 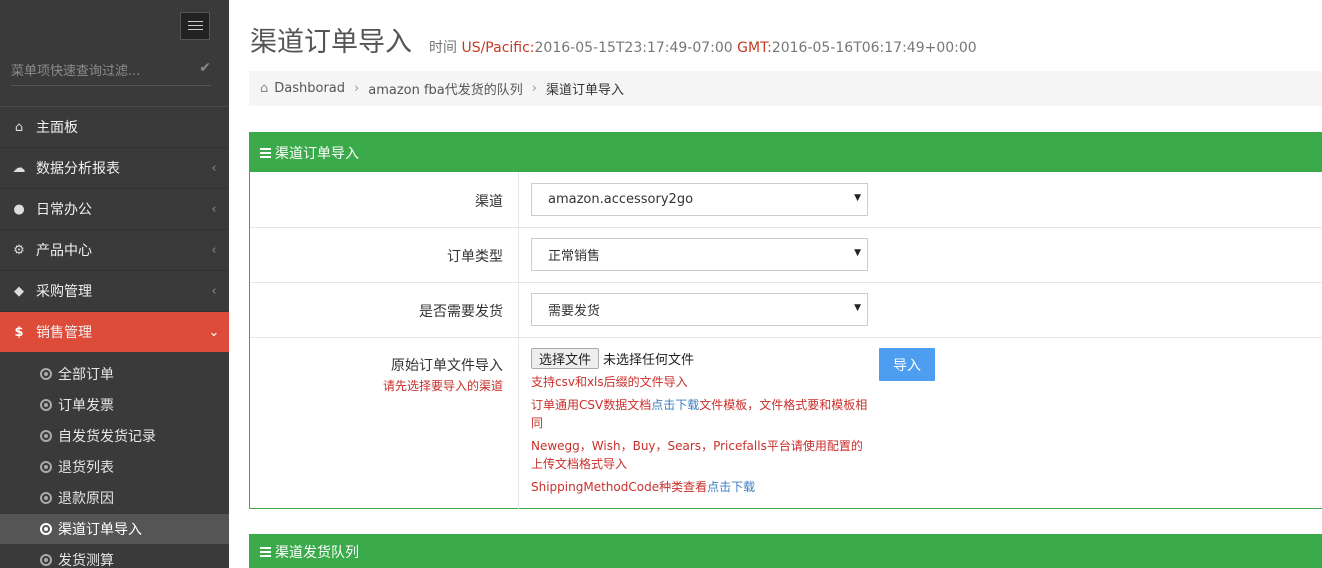 I want to click on hint-csv-text: 订单通用CSV数据文档, so click(x=591, y=405).